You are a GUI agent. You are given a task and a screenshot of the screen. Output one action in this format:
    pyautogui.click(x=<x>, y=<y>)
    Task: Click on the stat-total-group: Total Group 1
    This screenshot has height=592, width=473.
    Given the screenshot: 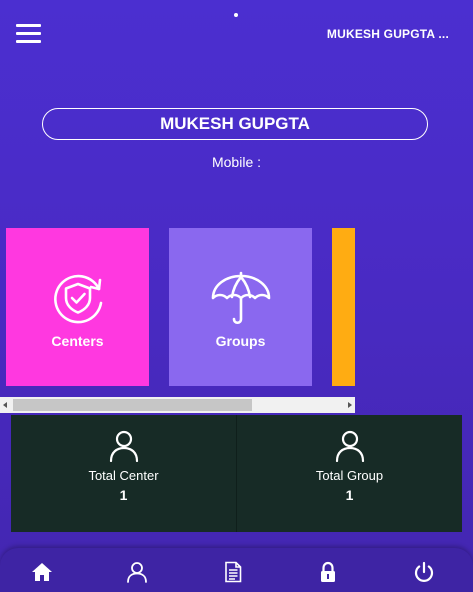 What is the action you would take?
    pyautogui.click(x=349, y=473)
    